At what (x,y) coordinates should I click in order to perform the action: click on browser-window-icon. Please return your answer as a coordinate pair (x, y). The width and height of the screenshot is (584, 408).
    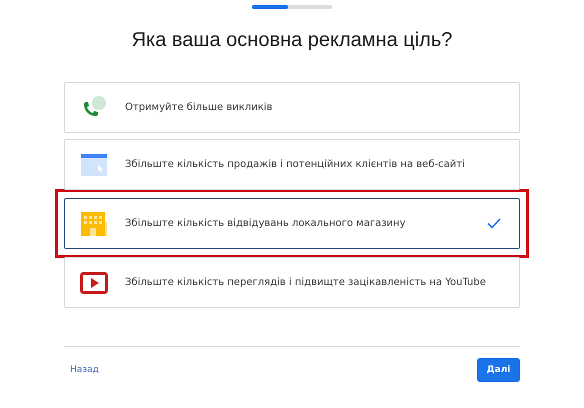
    Looking at the image, I should click on (94, 165).